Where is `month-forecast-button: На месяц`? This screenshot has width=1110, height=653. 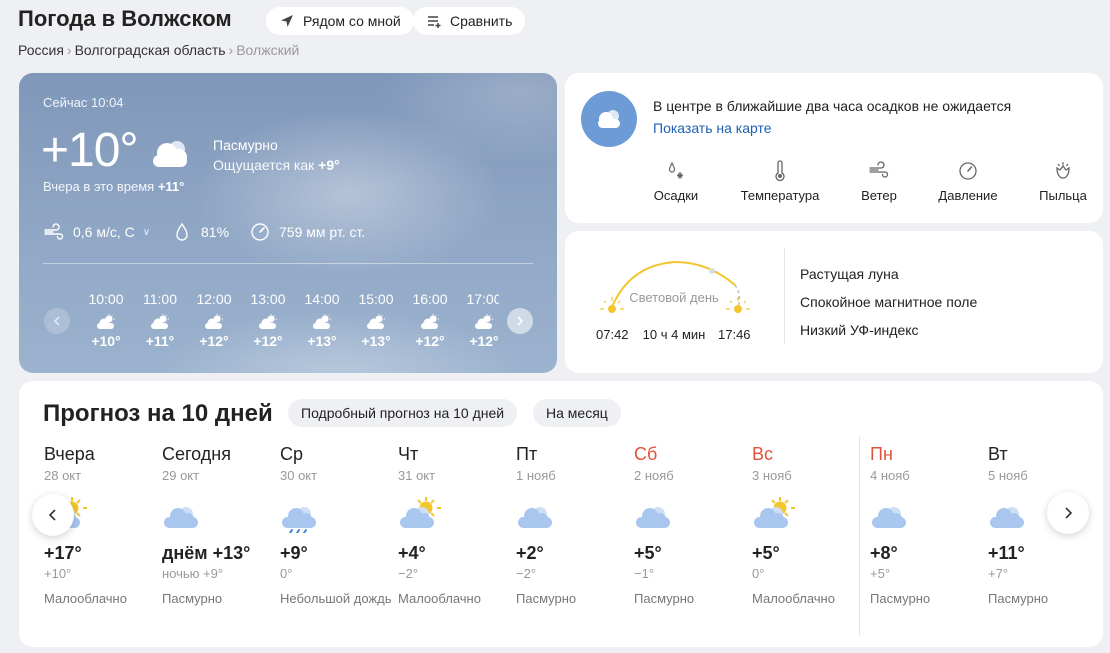
month-forecast-button: На месяц is located at coordinates (577, 413).